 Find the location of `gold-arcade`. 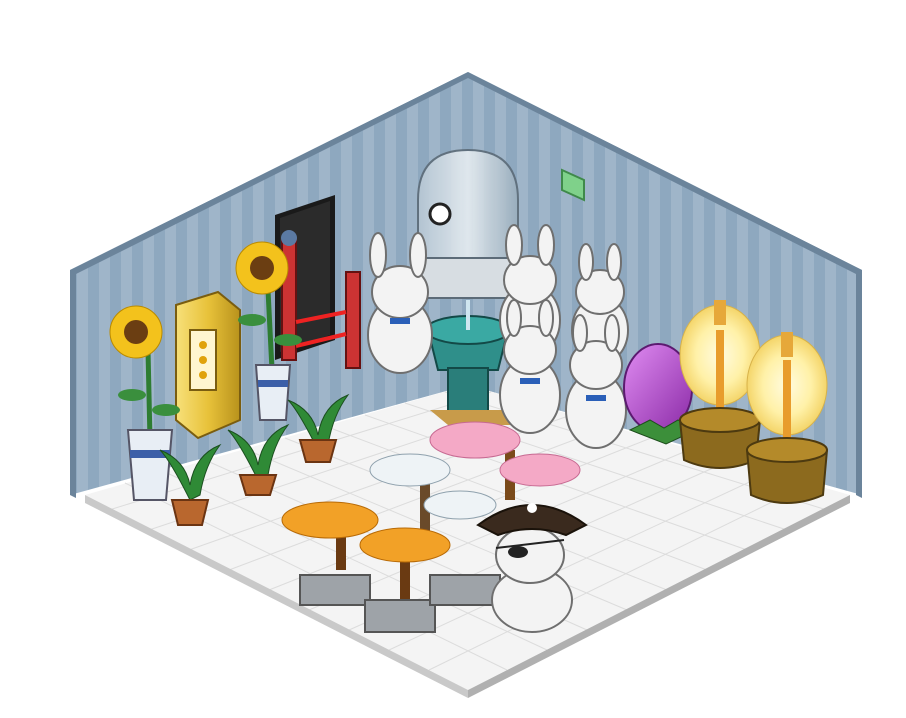

gold-arcade is located at coordinates (208, 365).